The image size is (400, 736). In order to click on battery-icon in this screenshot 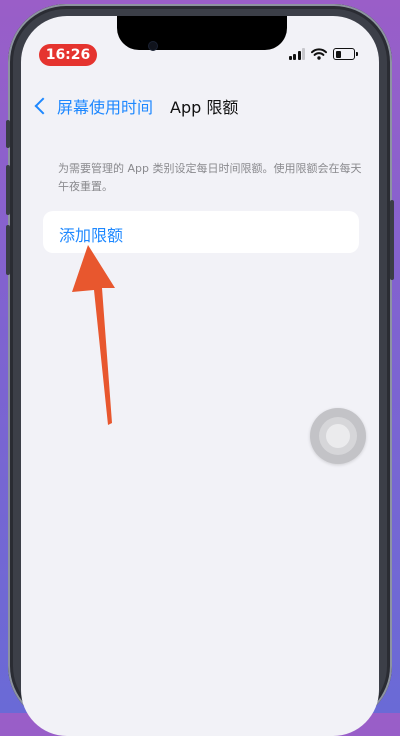, I will do `click(345, 54)`.